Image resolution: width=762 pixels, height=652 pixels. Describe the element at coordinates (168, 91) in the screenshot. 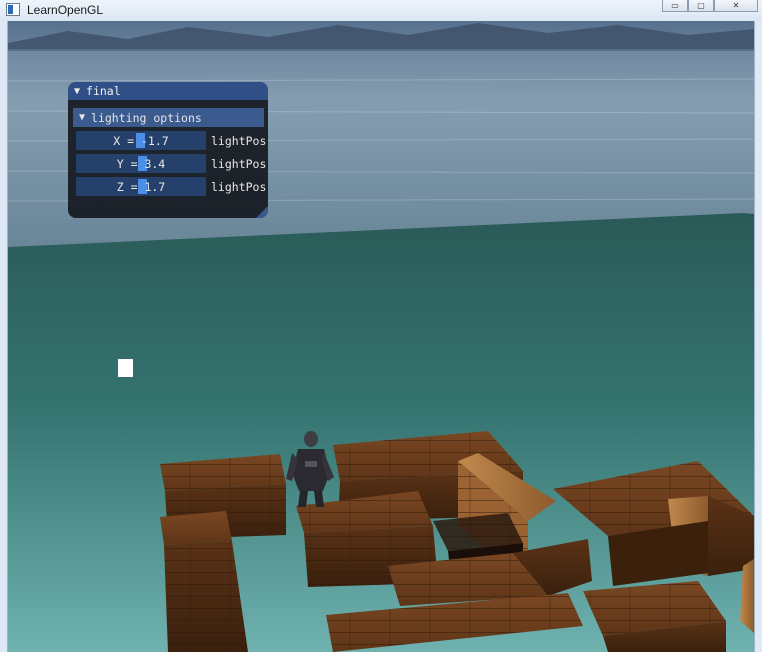

I see `imgui-title-bar: ▼ final` at that location.